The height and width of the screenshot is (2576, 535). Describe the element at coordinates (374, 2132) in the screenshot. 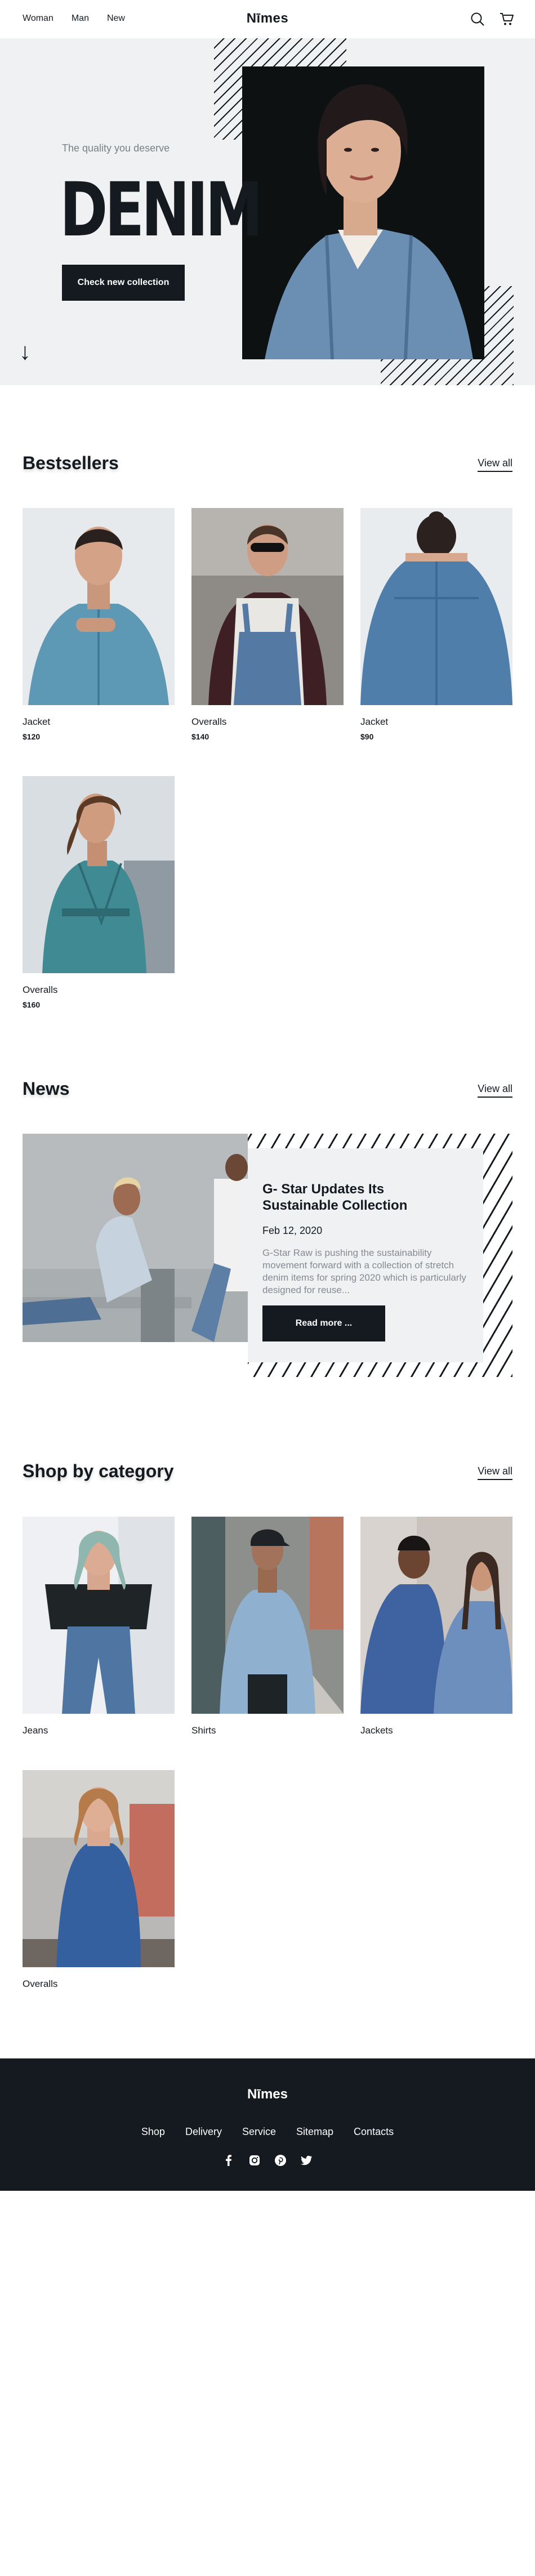

I see `footer-link-contacts: Contacts` at that location.